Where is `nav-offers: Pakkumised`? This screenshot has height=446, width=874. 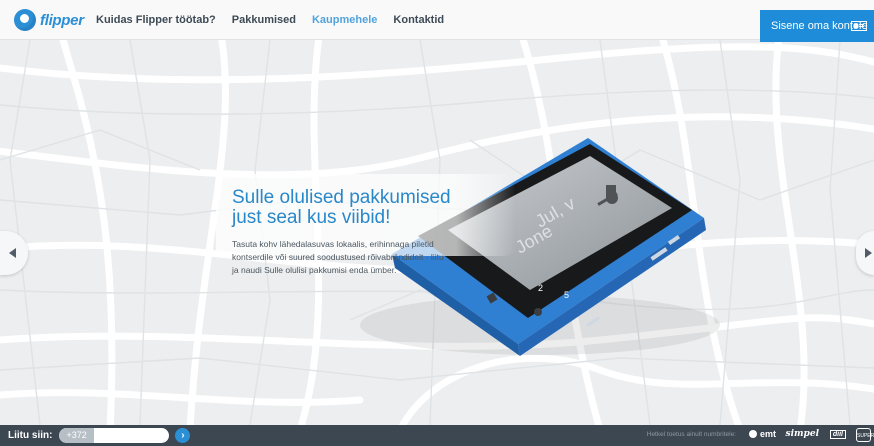 nav-offers: Pakkumised is located at coordinates (264, 20).